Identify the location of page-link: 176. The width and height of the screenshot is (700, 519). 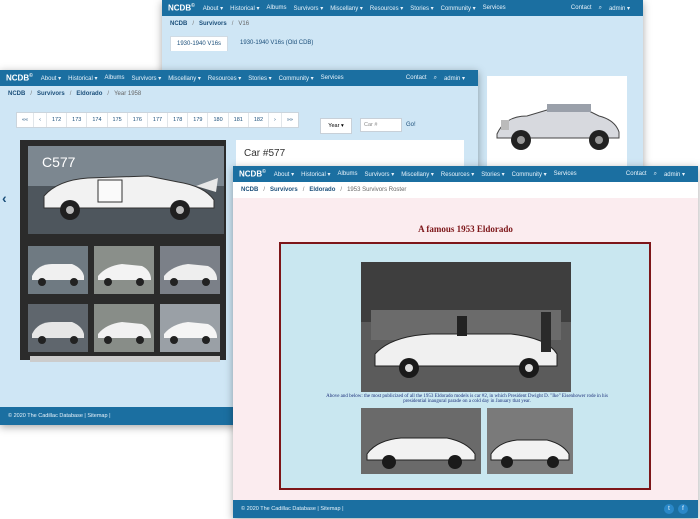
(138, 120).